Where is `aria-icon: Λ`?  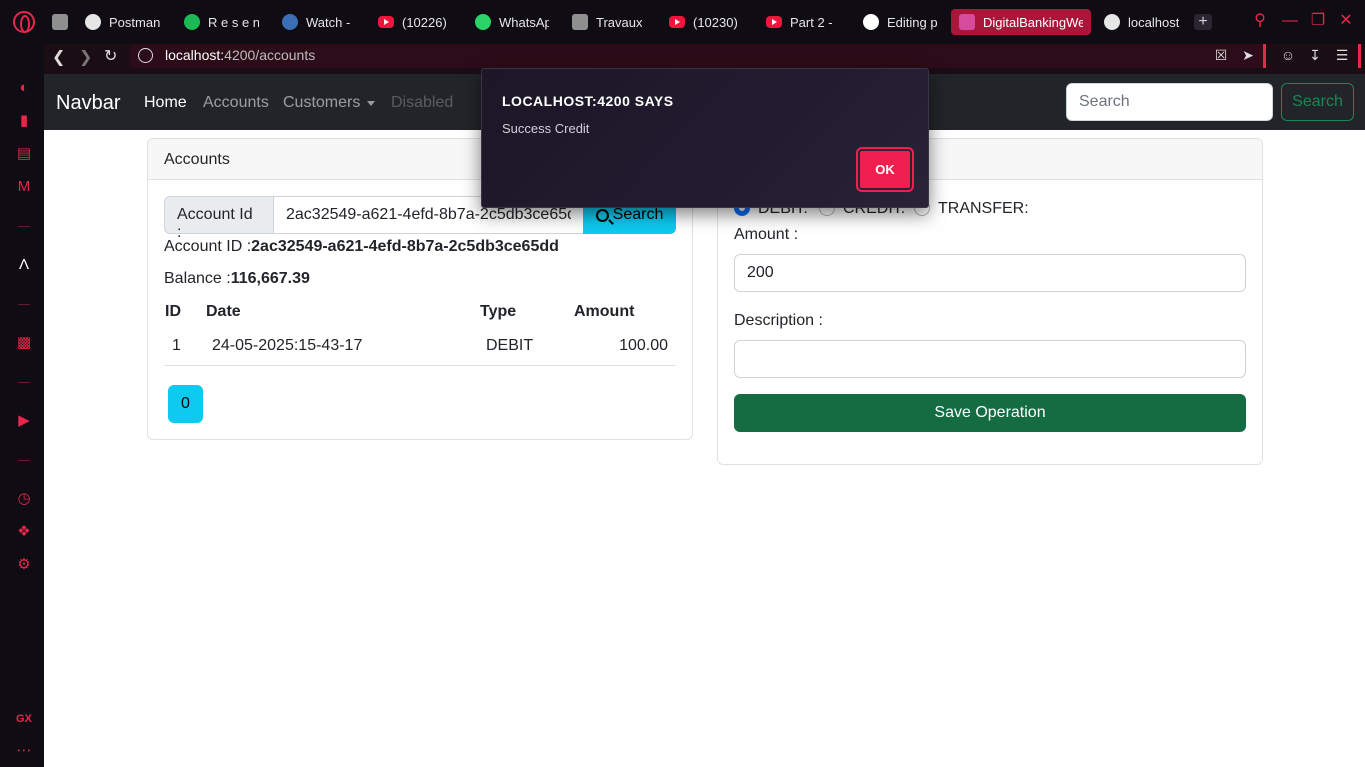
aria-icon: Λ is located at coordinates (24, 265).